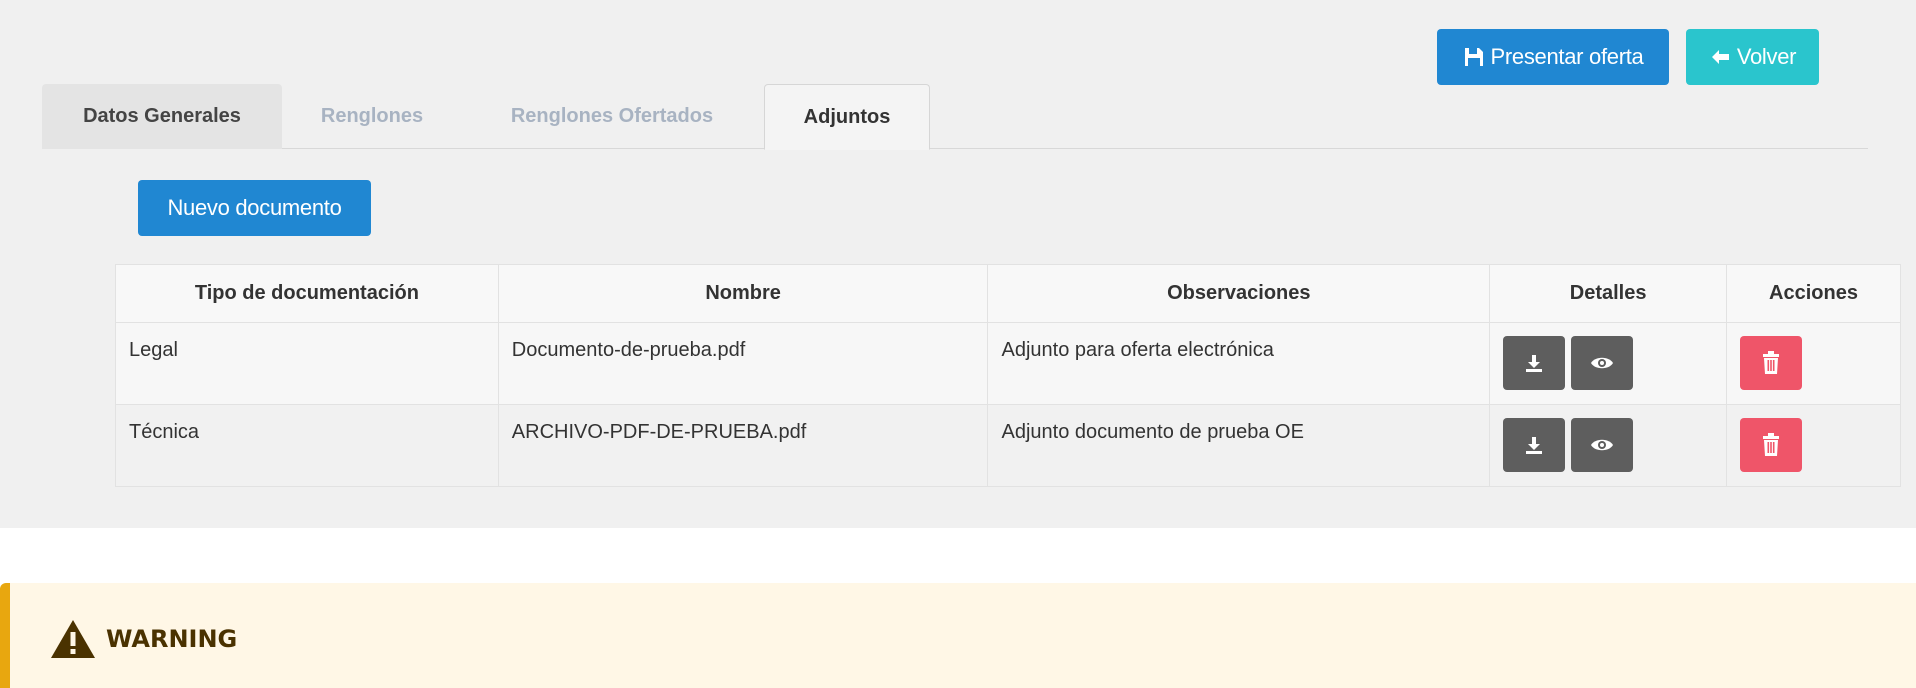  I want to click on tab-renglones-ofertados: Renglones Ofertados, so click(612, 116).